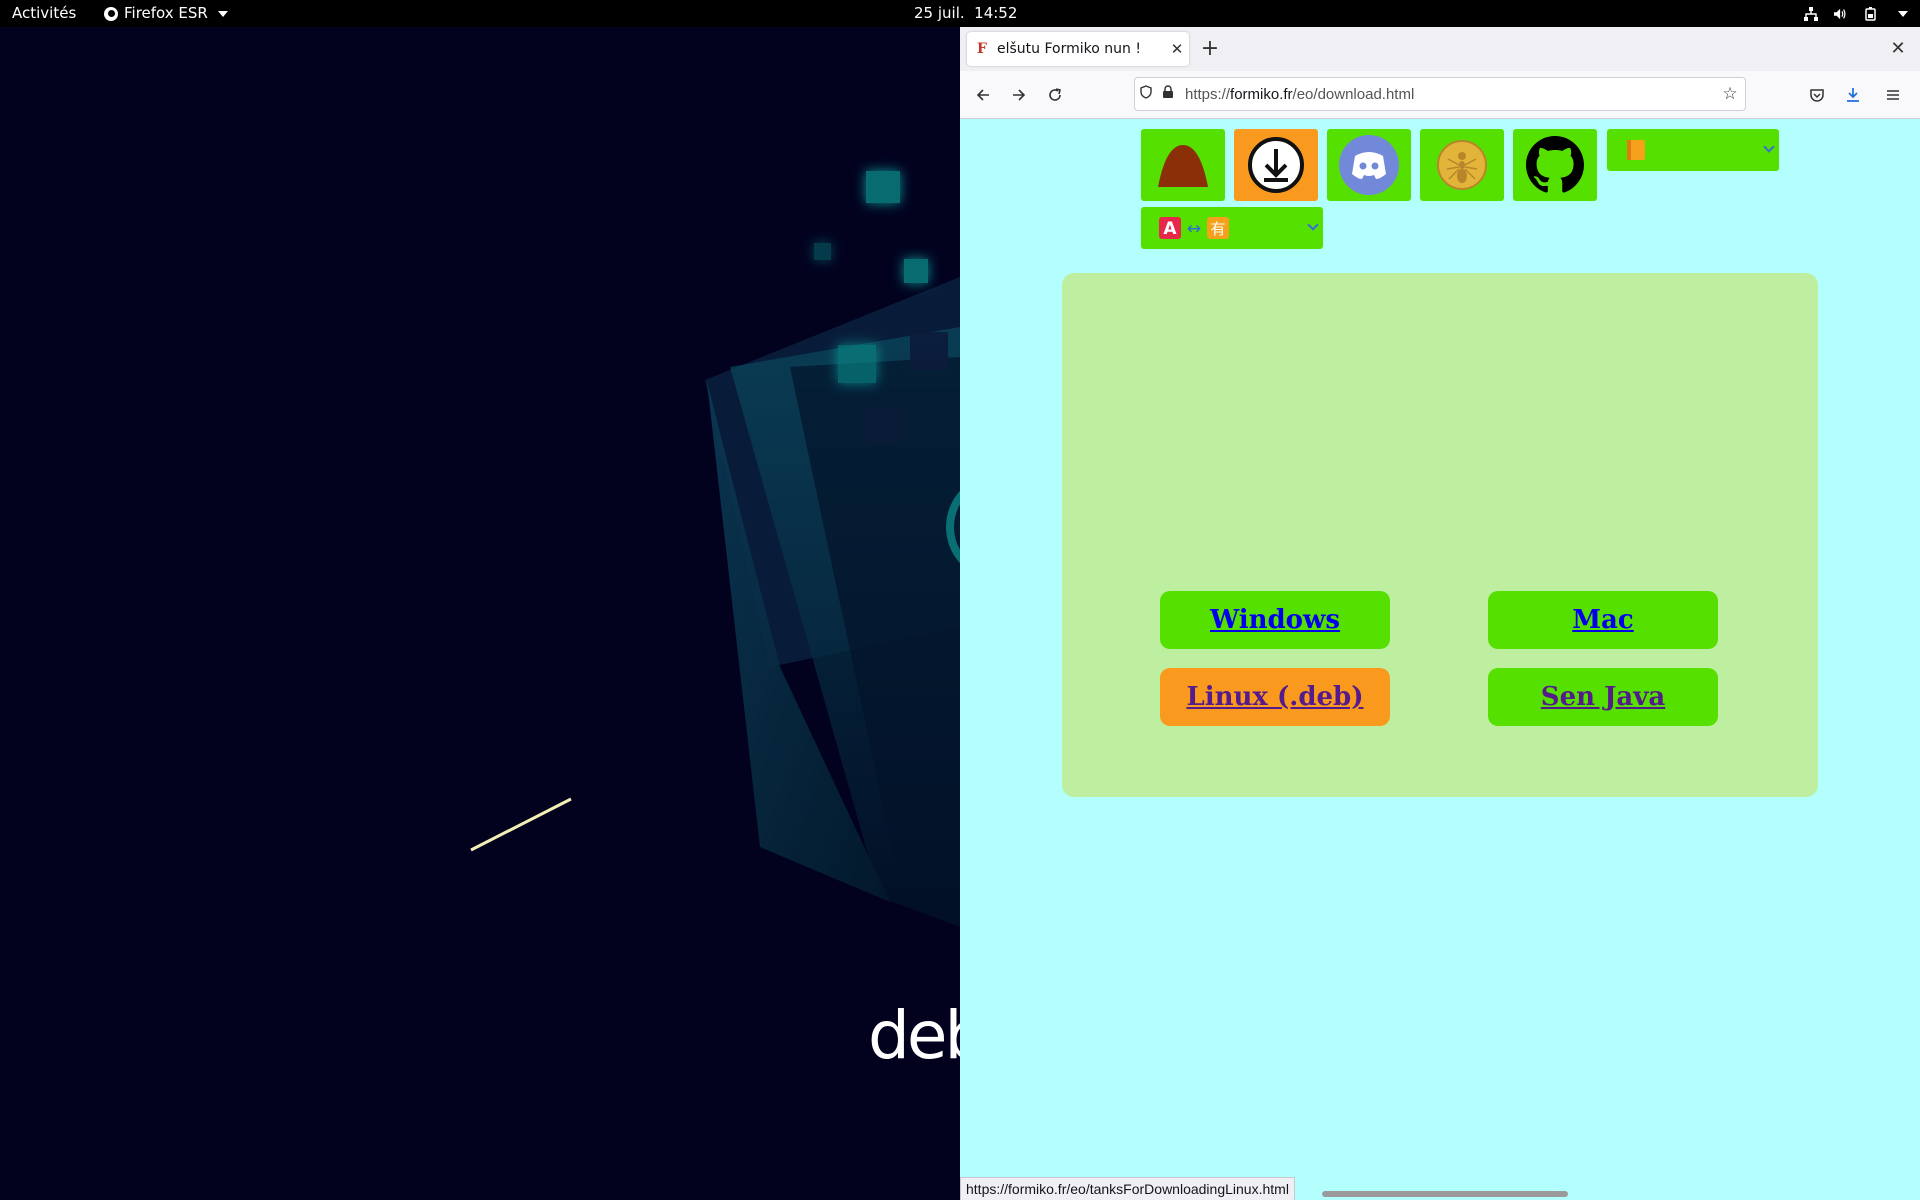 This screenshot has width=1920, height=1200. I want to click on discord-link, so click(1369, 165).